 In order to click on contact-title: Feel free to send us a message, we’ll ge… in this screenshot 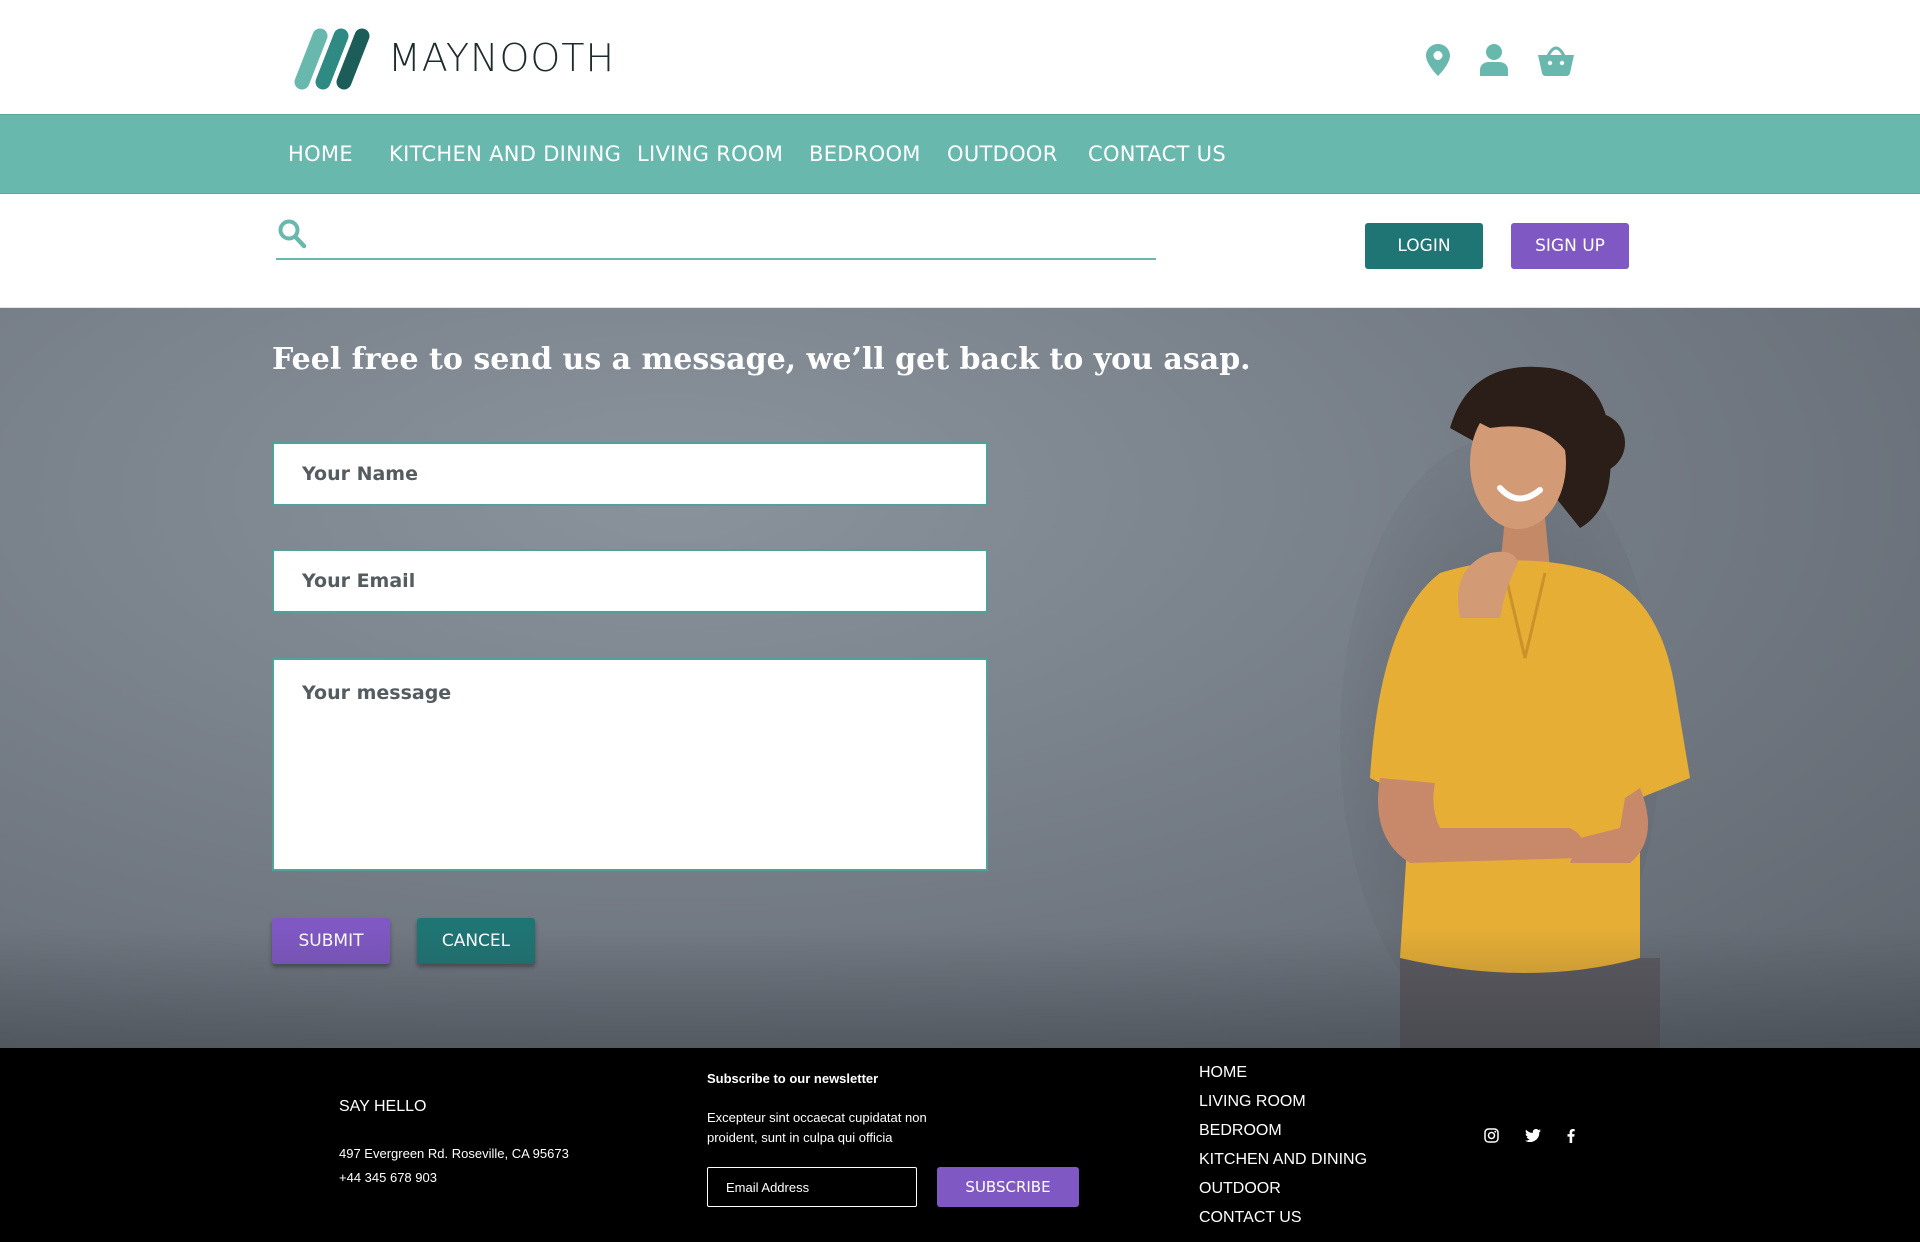, I will do `click(761, 359)`.